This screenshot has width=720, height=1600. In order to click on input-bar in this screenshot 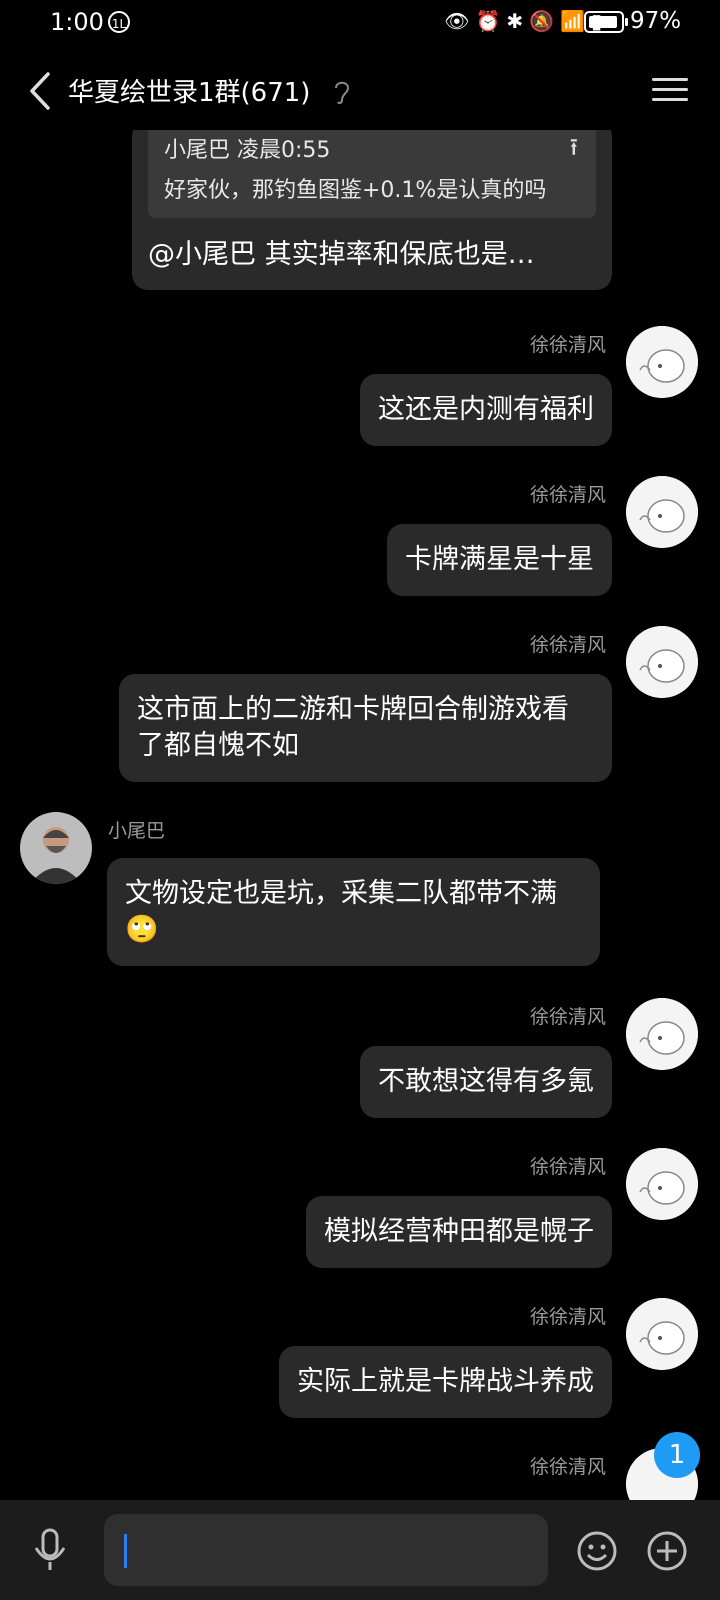, I will do `click(360, 1550)`.